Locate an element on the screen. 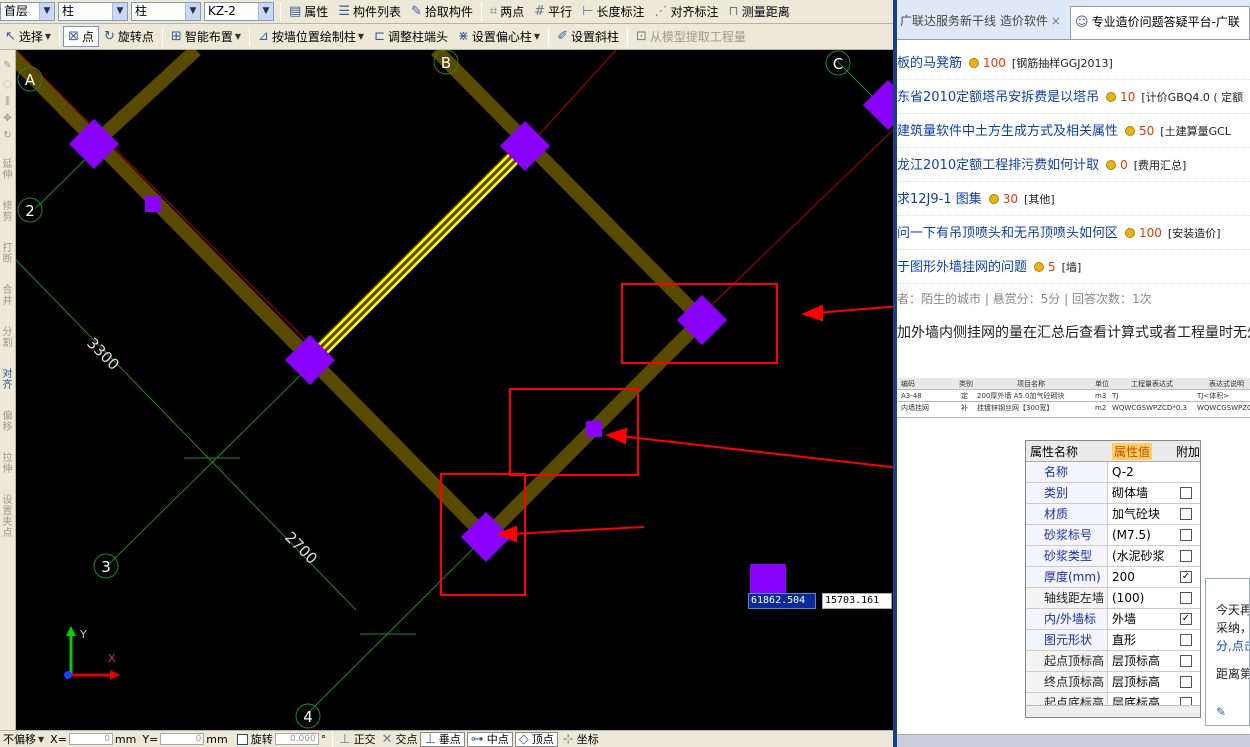 Image resolution: width=1250 pixels, height=747 pixels. extract-quantity-button: ⊡ 从模型提取工程量 is located at coordinates (691, 36).